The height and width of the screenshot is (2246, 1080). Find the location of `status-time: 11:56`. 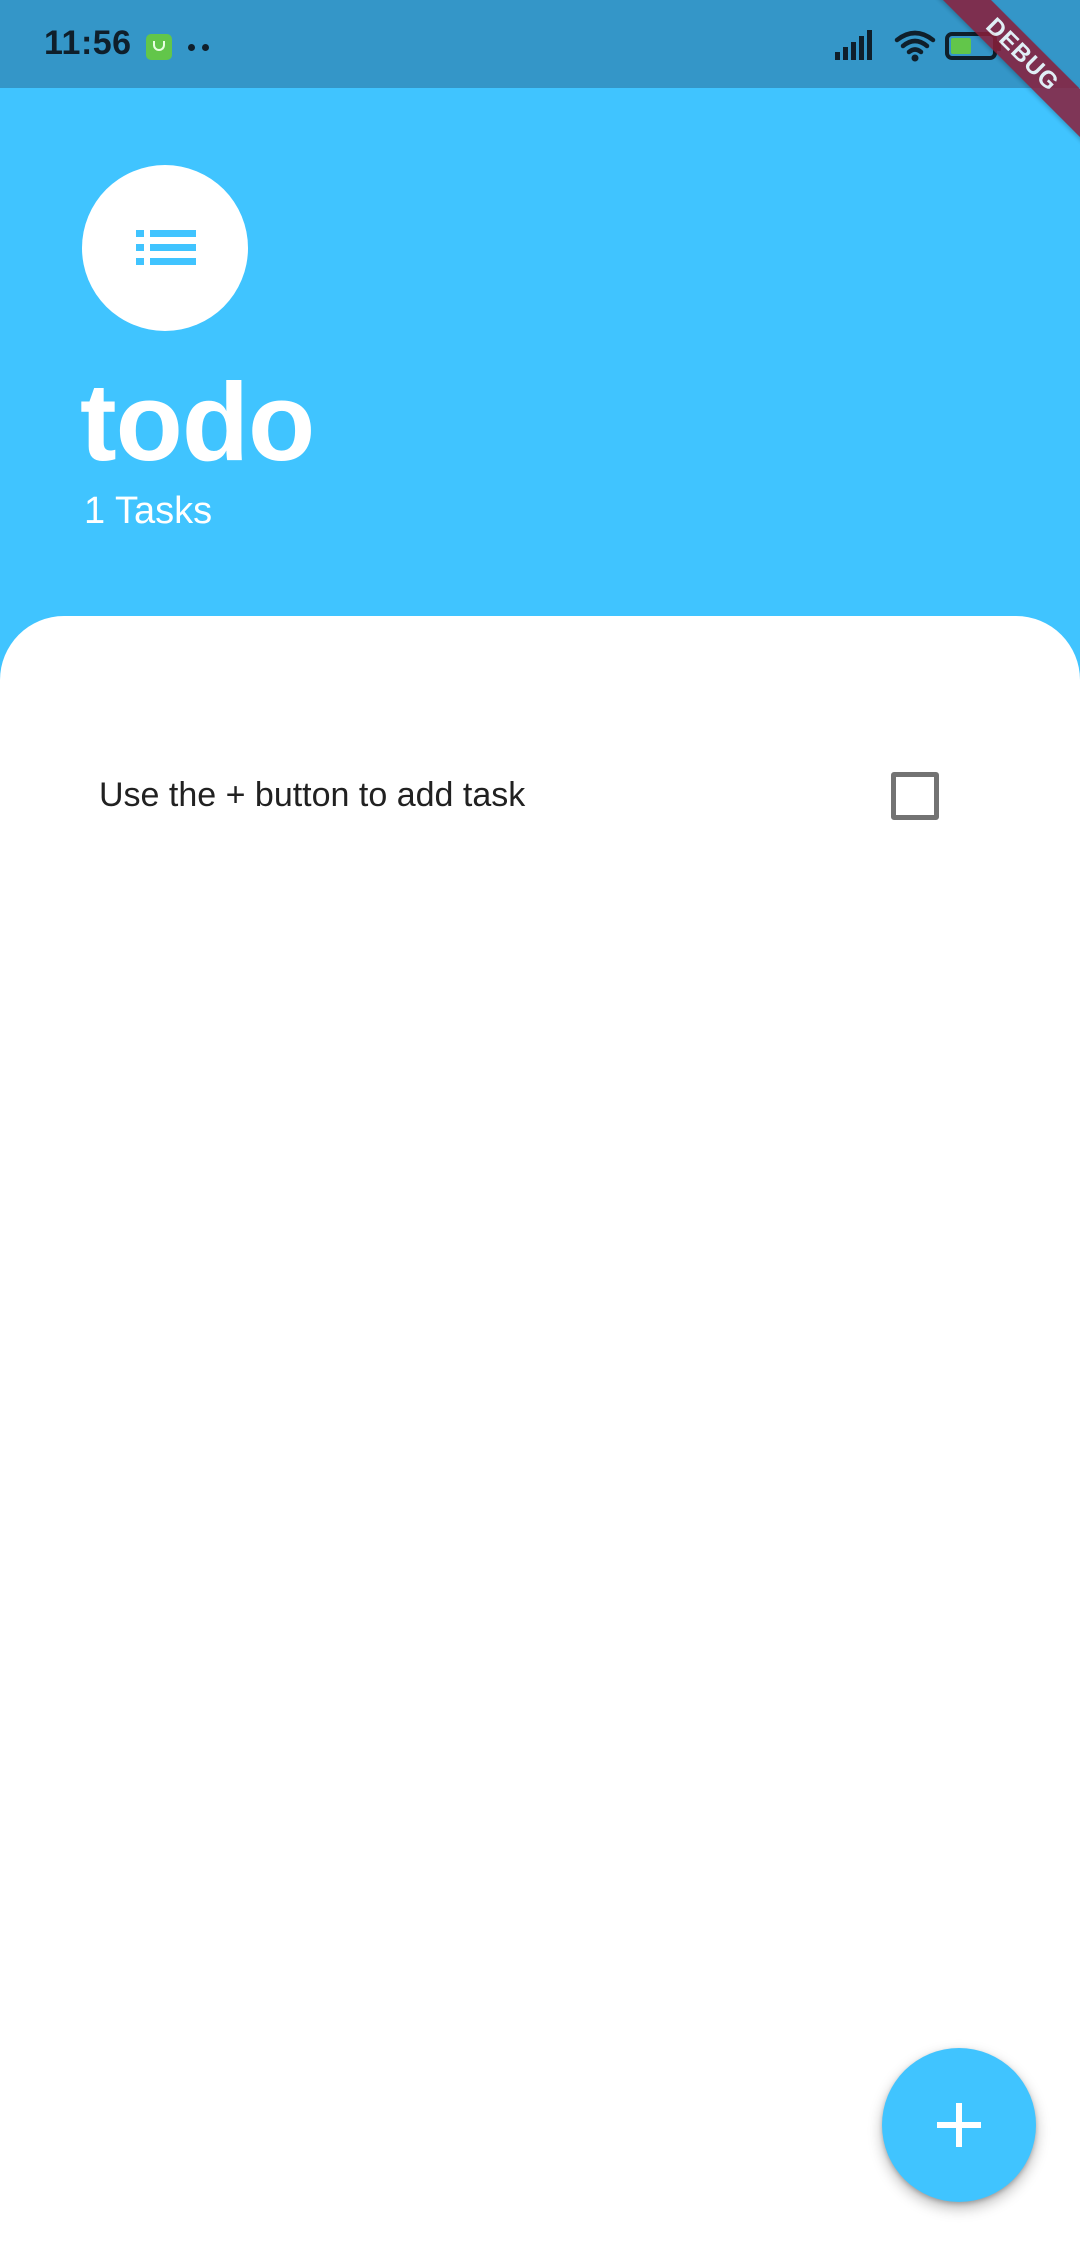

status-time: 11:56 is located at coordinates (88, 43).